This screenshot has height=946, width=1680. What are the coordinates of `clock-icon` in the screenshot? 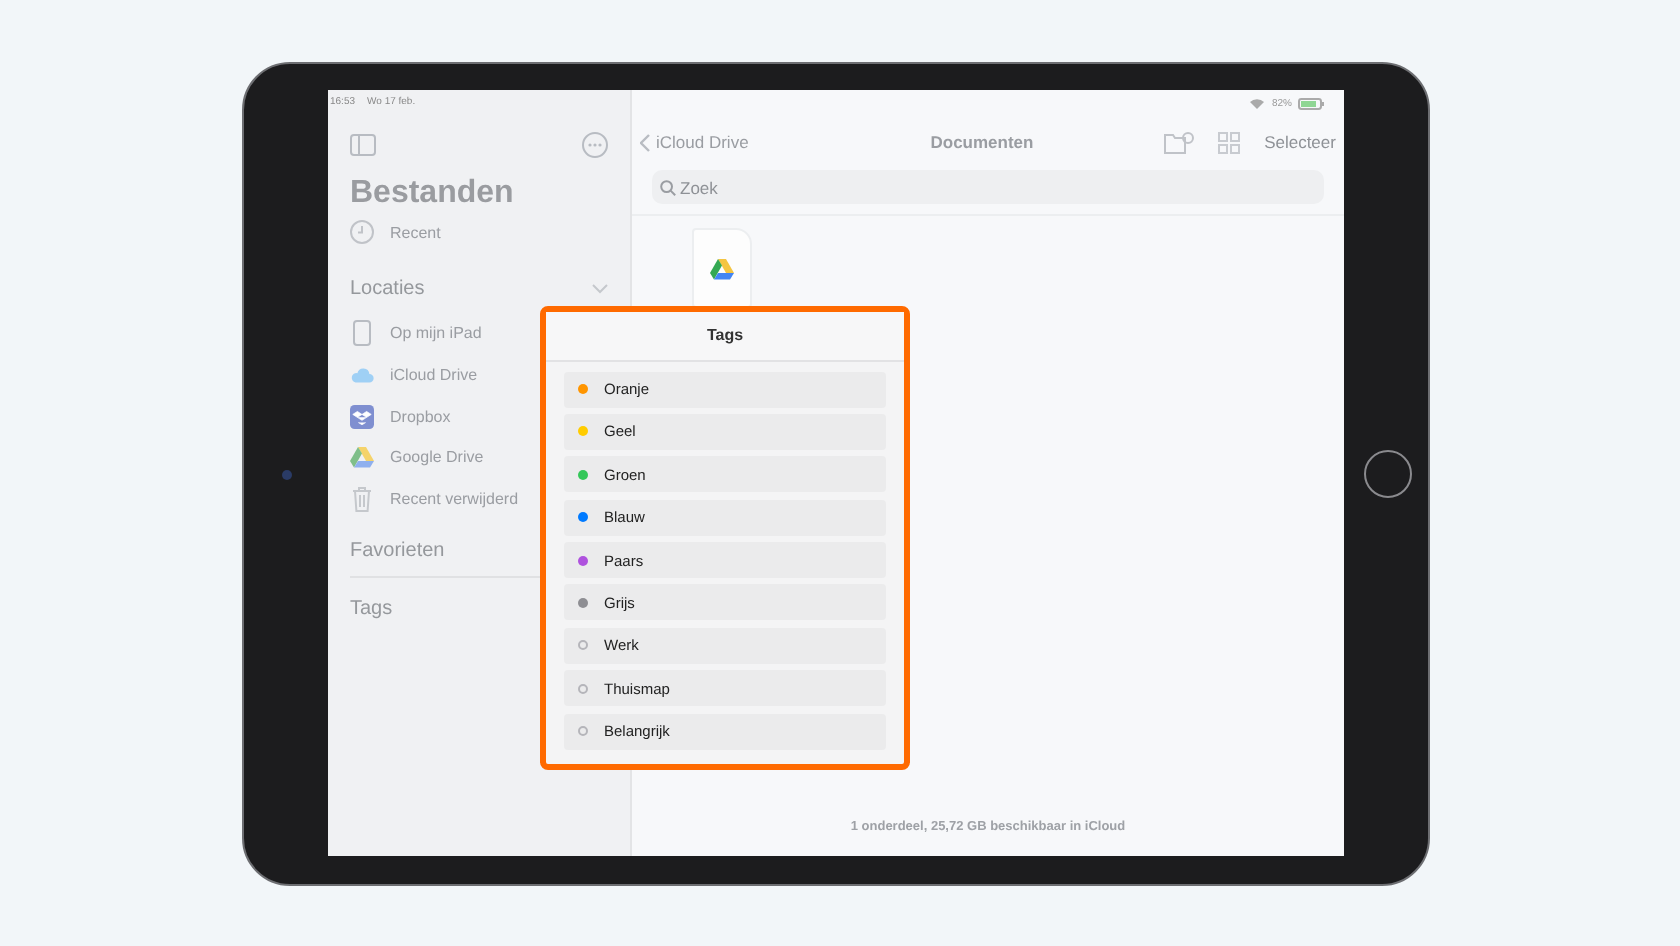 It's located at (362, 232).